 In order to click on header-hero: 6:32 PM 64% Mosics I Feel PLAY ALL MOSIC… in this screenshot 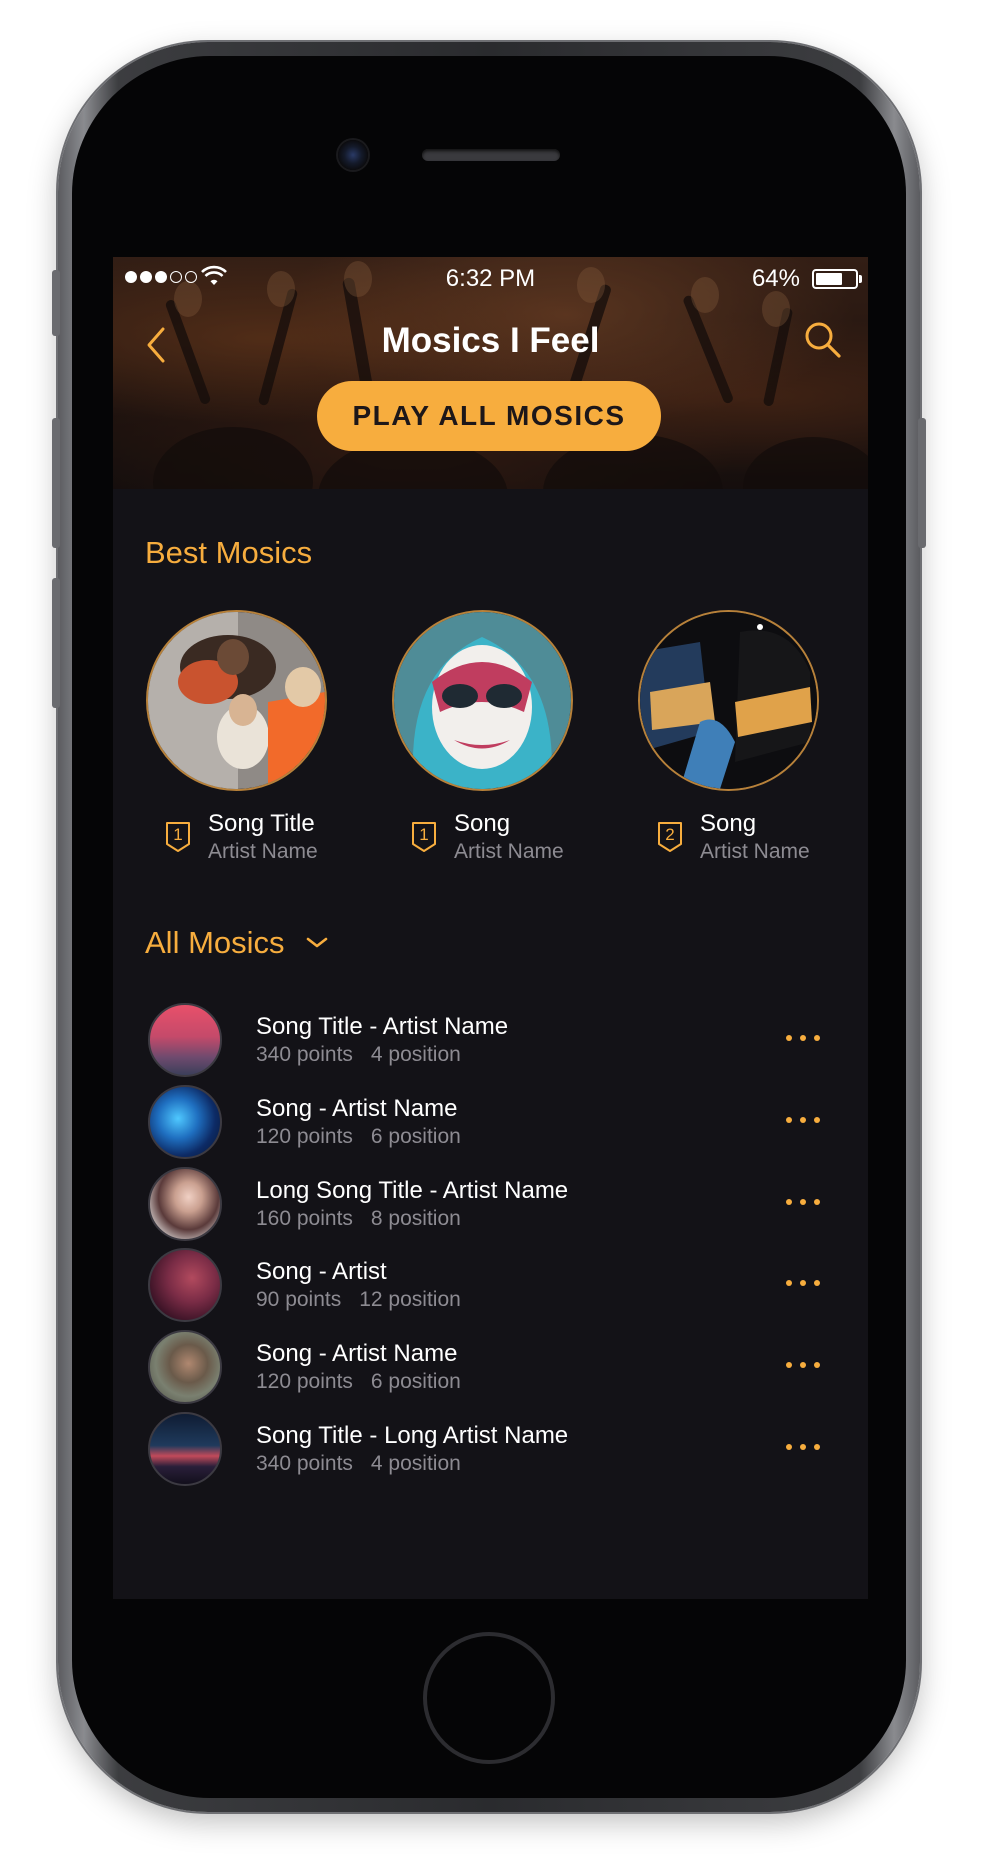, I will do `click(490, 373)`.